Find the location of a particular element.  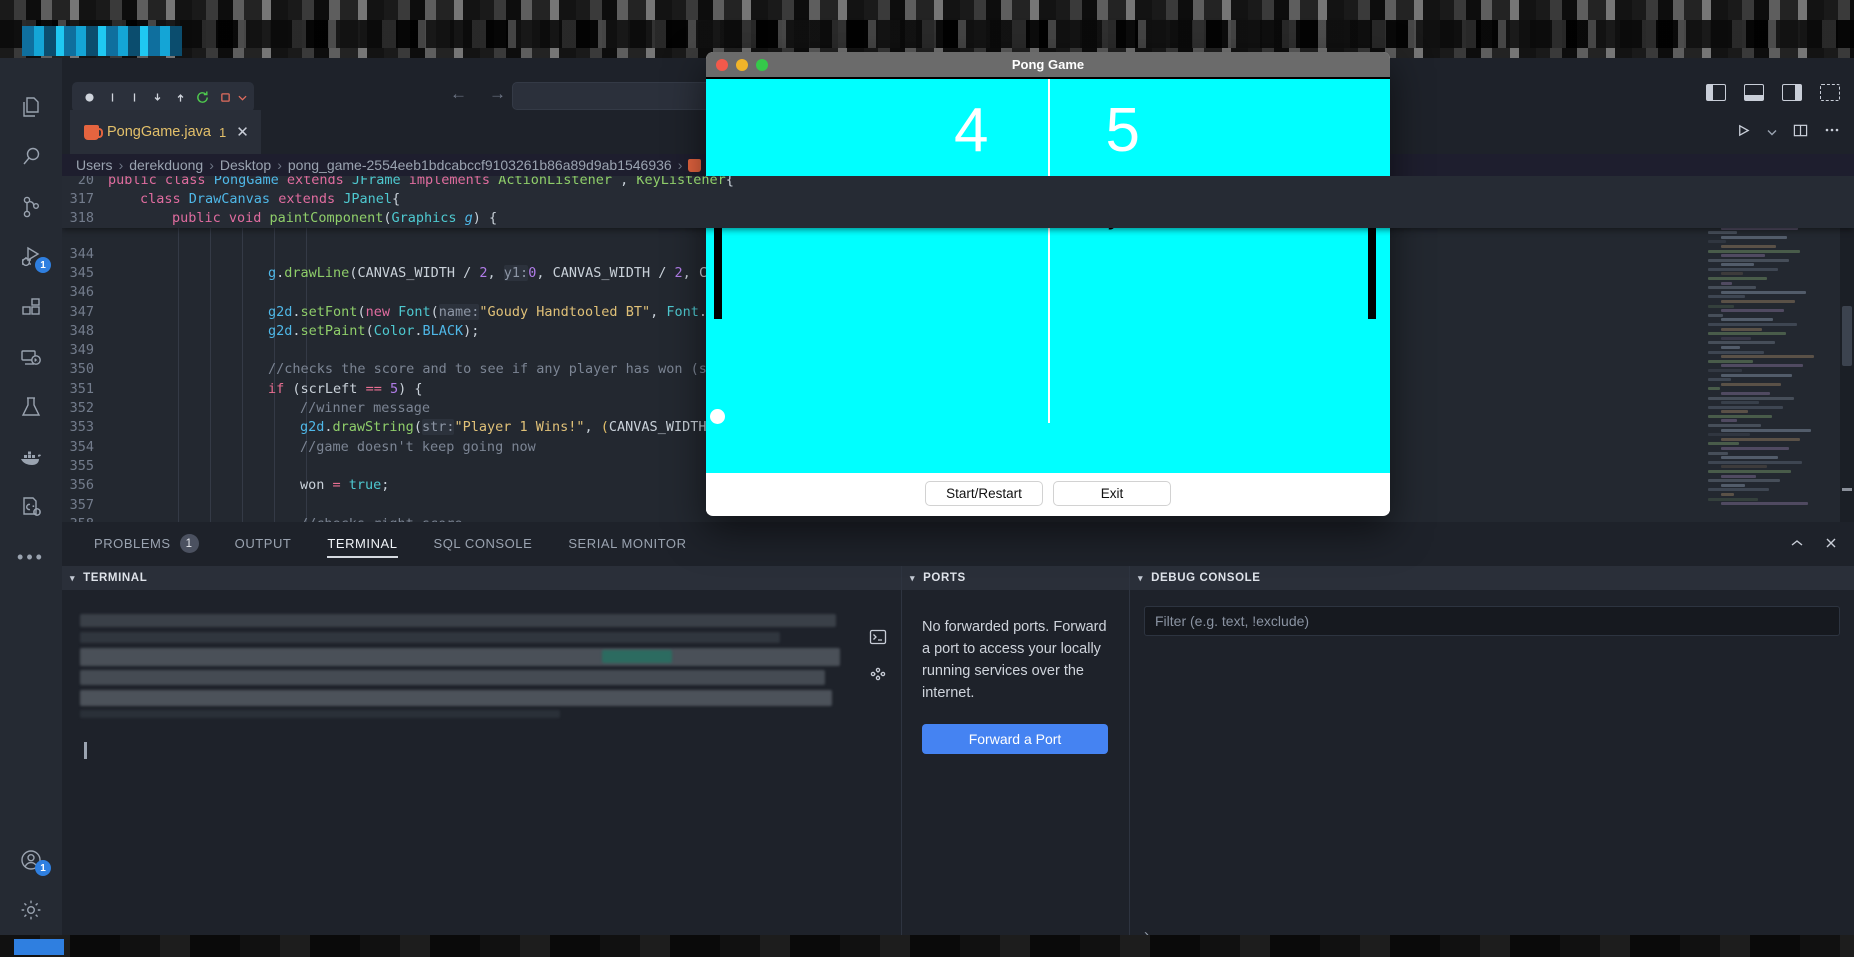

tab-ponggame-java: PongGame.java 1 ✕ is located at coordinates (165, 132).